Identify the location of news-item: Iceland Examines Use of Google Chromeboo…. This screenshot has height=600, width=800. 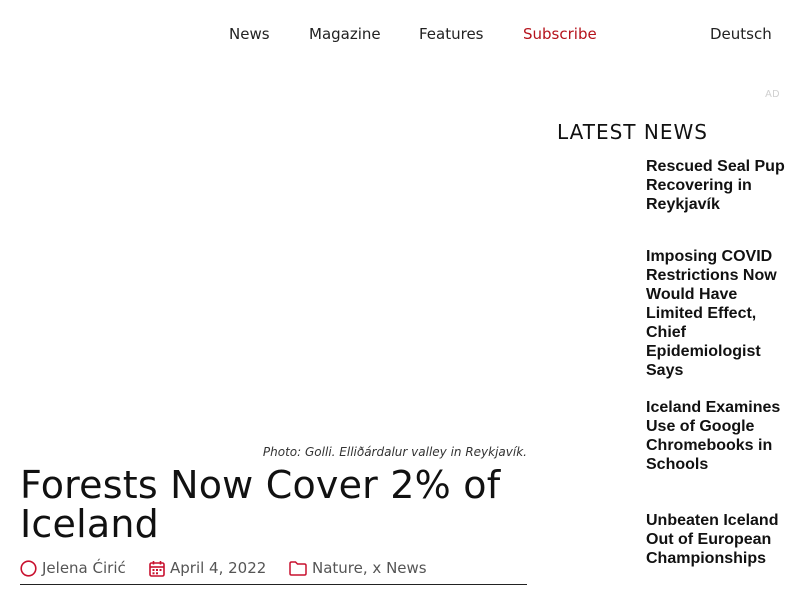
(716, 436).